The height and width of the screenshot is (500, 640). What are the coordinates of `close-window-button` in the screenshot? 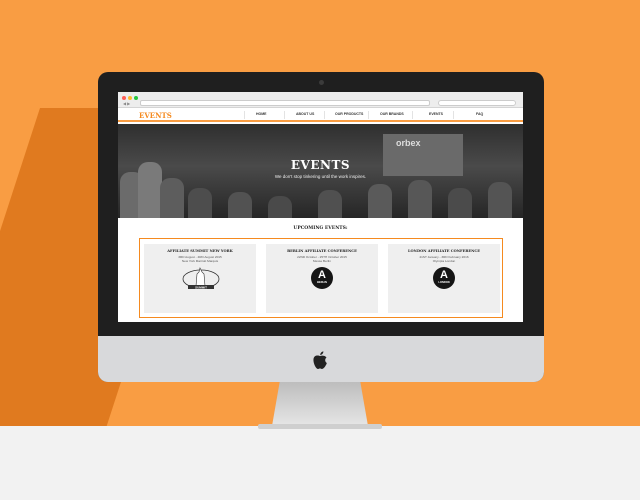 It's located at (124, 98).